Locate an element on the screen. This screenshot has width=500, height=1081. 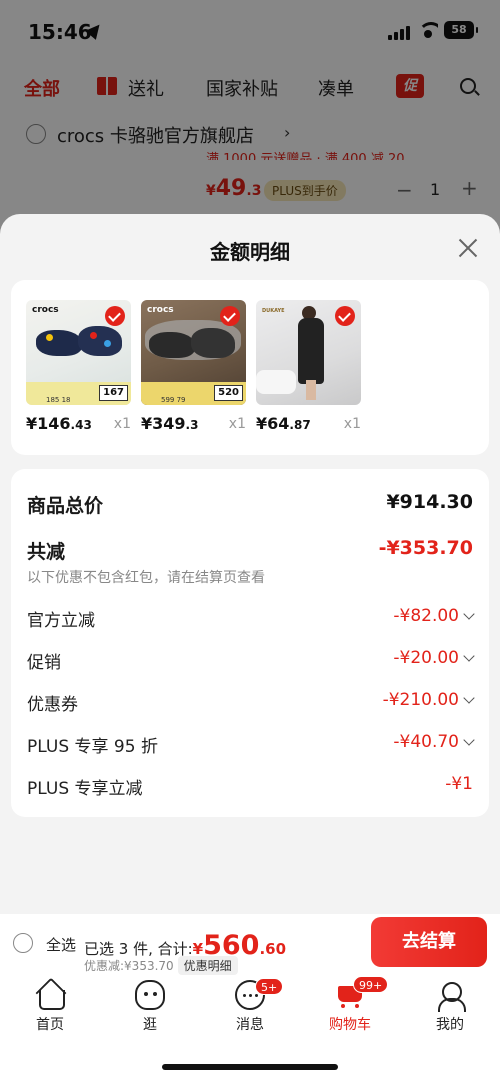
nav-home: 首页 is located at coordinates (50, 1007).